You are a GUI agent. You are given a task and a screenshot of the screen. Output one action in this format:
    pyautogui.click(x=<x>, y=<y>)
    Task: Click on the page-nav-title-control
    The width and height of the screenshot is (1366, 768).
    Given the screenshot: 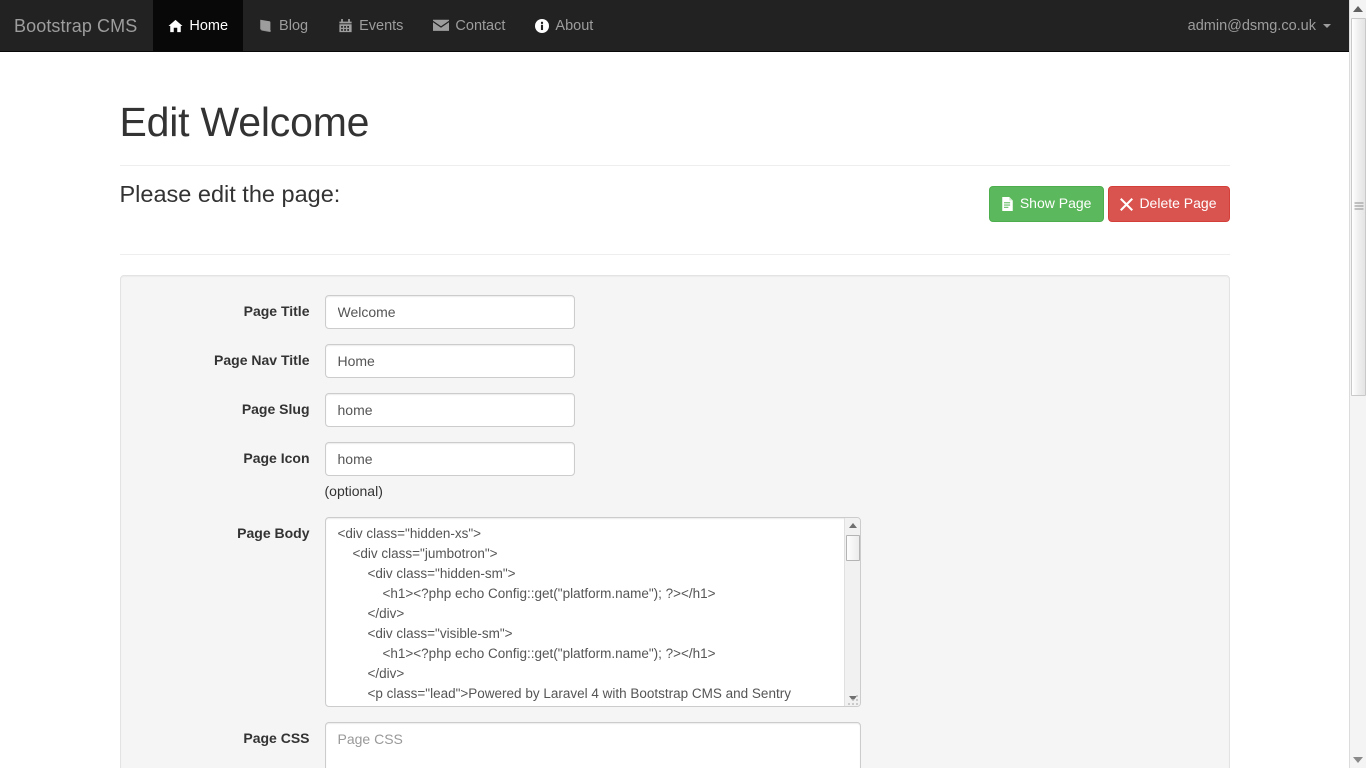 What is the action you would take?
    pyautogui.click(x=767, y=360)
    